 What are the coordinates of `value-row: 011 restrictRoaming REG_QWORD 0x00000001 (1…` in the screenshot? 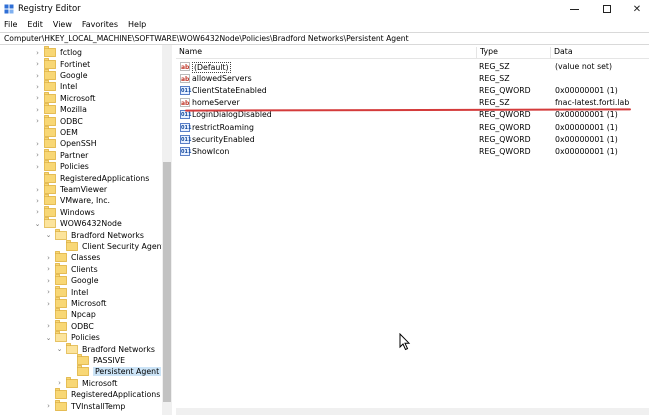 It's located at (412, 128).